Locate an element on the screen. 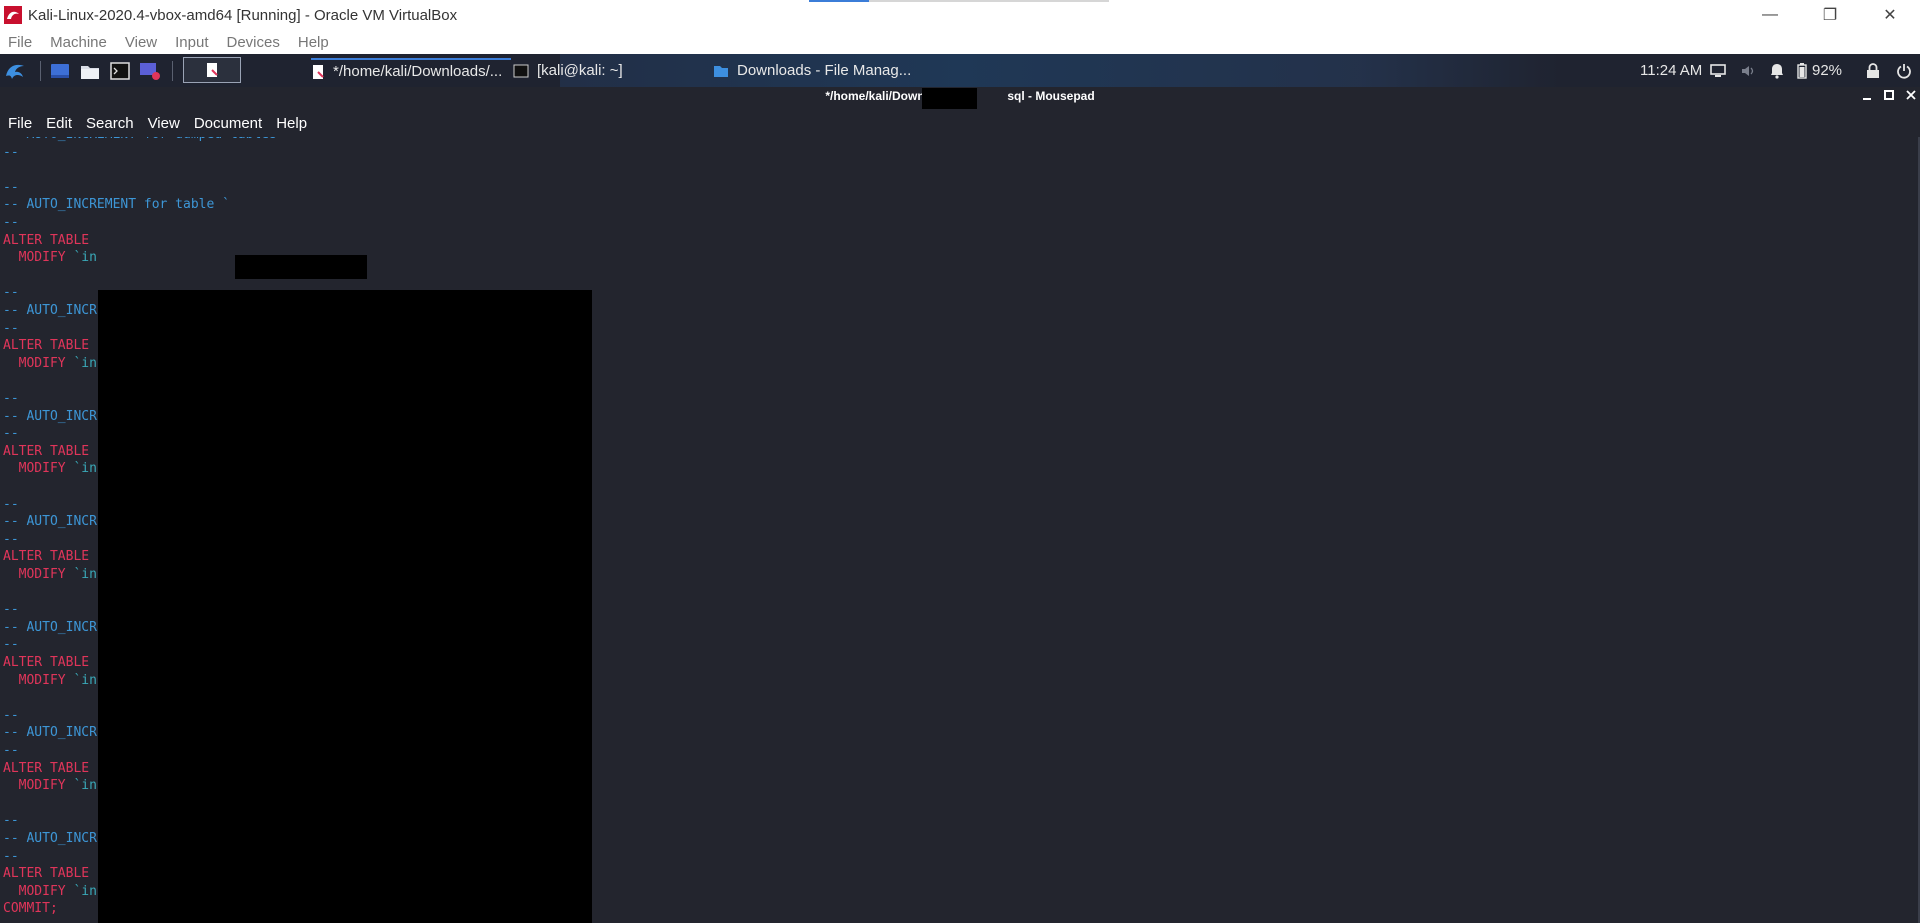  menu-view: View is located at coordinates (164, 123).